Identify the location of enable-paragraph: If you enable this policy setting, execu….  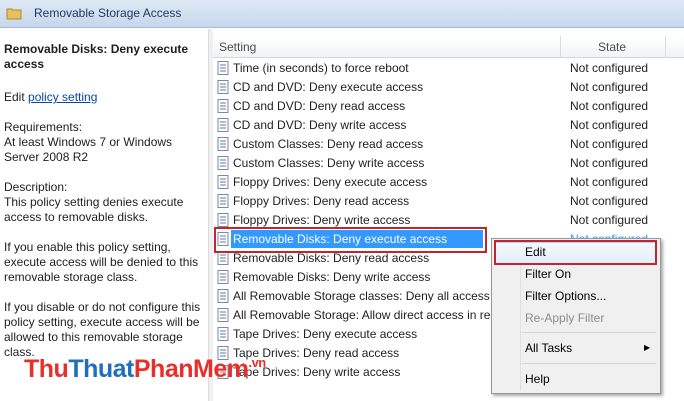
(101, 262).